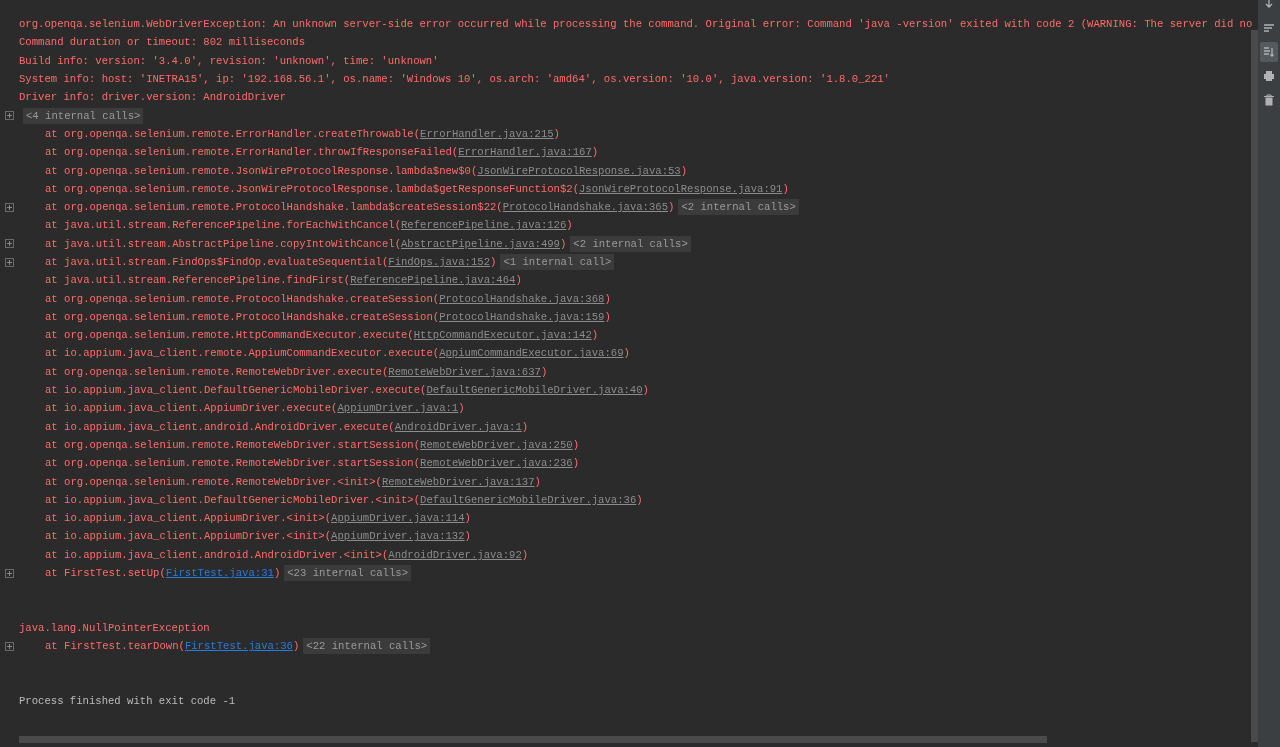 Image resolution: width=1280 pixels, height=747 pixels. I want to click on source-link: RemoteWebDriver.java:637, so click(464, 371).